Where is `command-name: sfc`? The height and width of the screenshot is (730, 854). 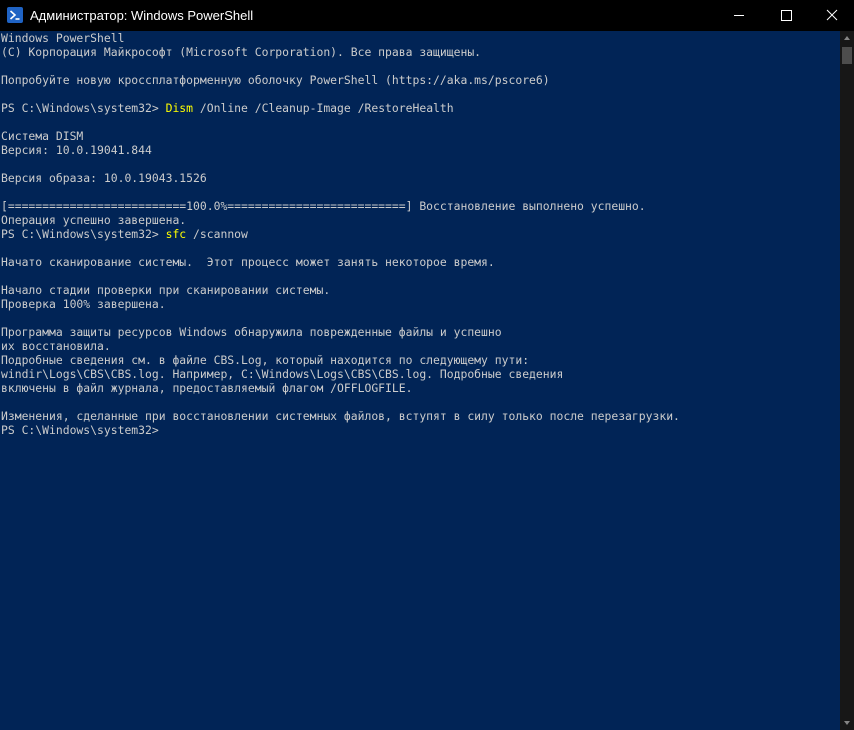
command-name: sfc is located at coordinates (176, 234).